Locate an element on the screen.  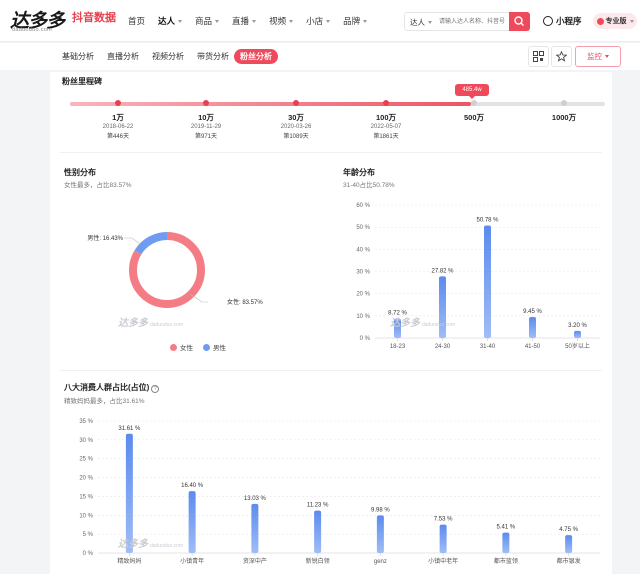
bar-data-label: 3.20 % is located at coordinates (577, 326).